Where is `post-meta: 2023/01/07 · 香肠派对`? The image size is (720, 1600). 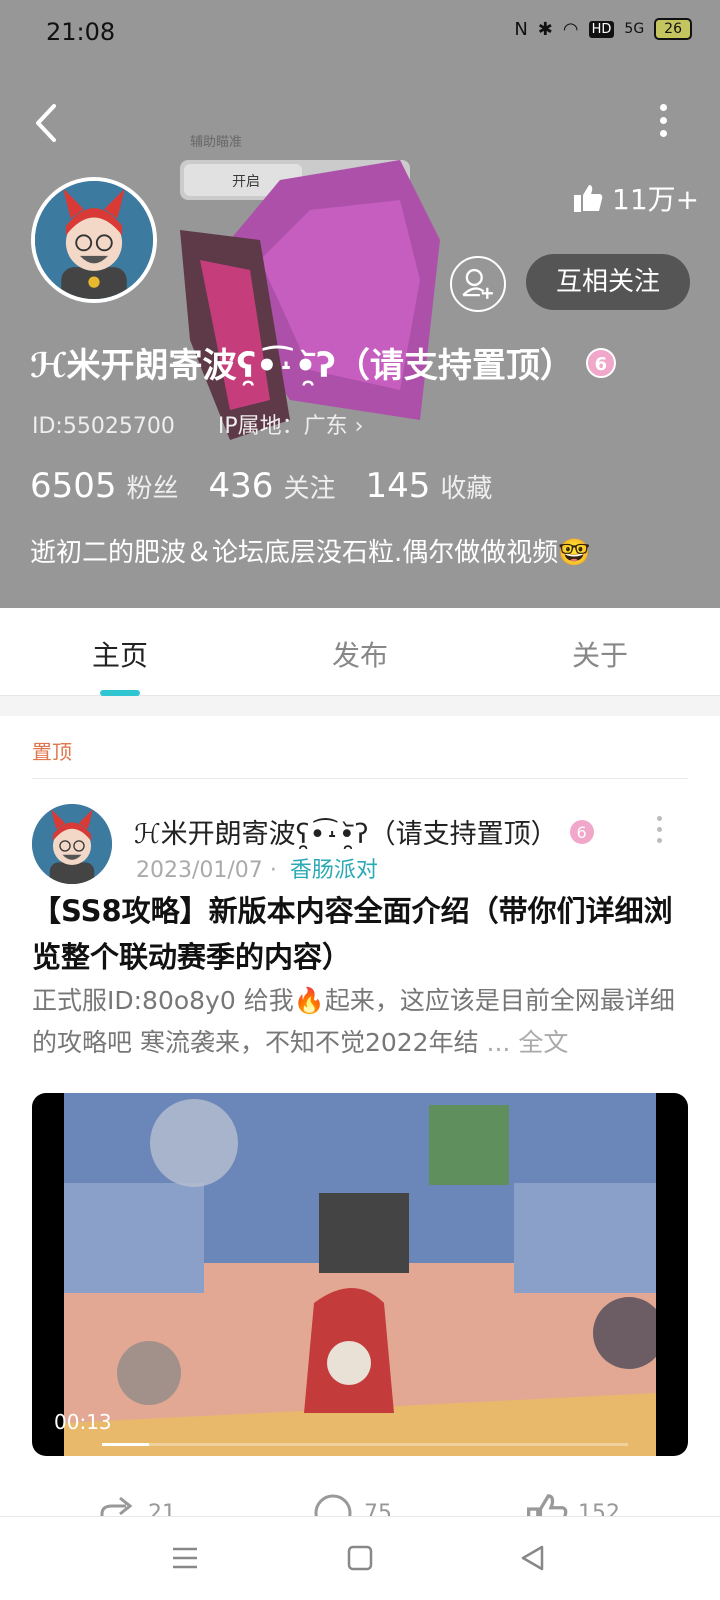
post-meta: 2023/01/07 · 香肠派对 is located at coordinates (257, 868).